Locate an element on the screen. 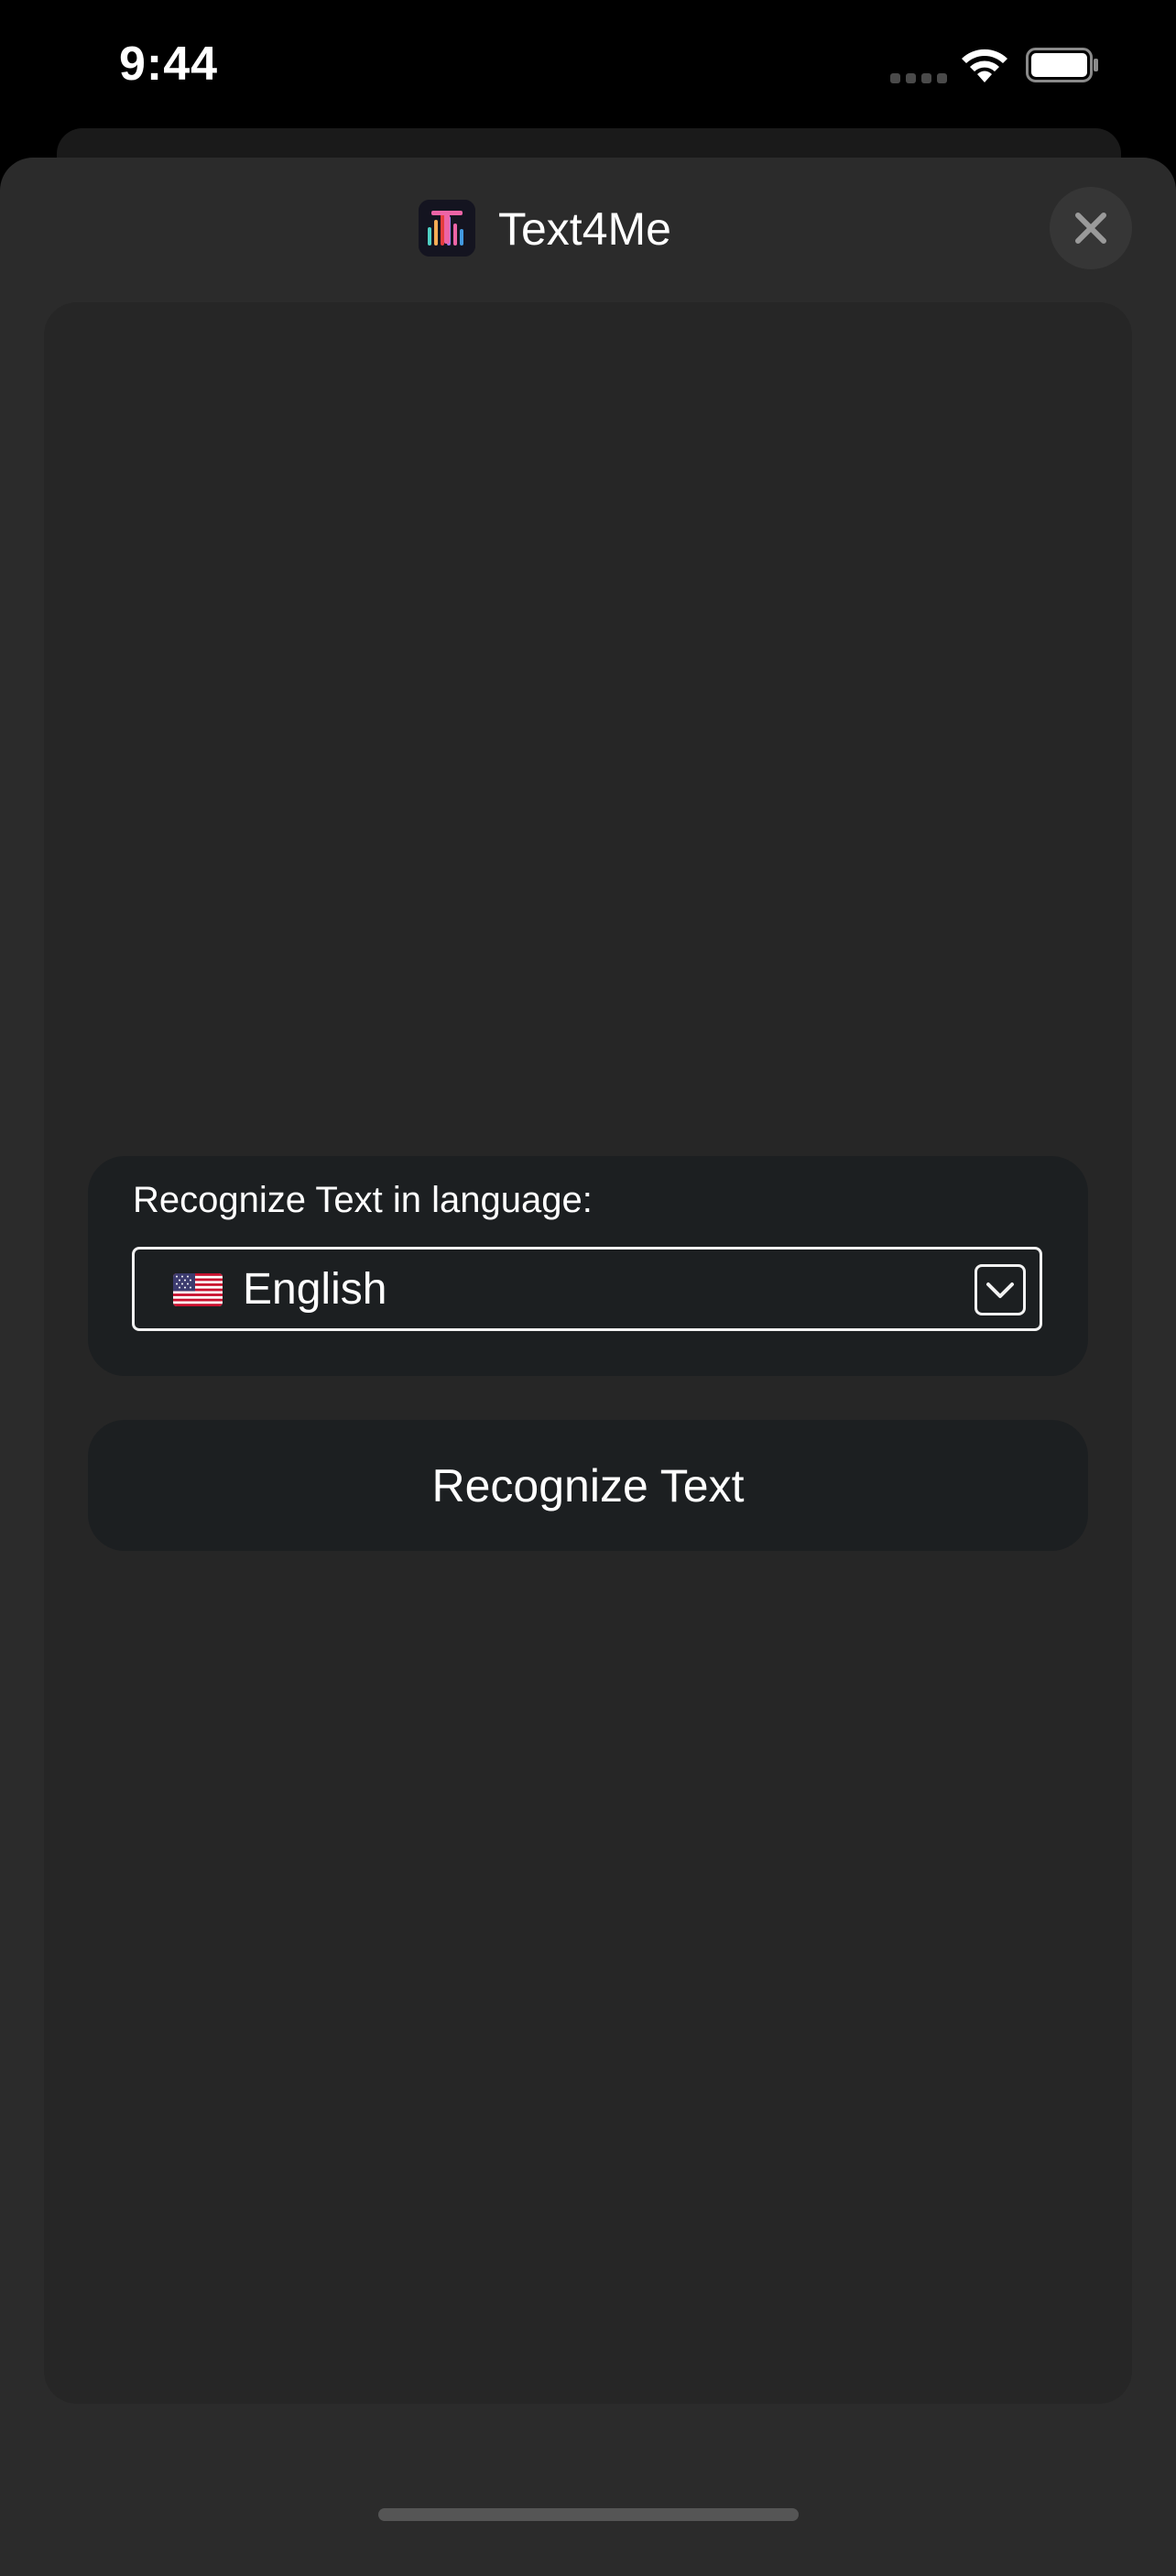  text4me-logo-icon is located at coordinates (447, 229).